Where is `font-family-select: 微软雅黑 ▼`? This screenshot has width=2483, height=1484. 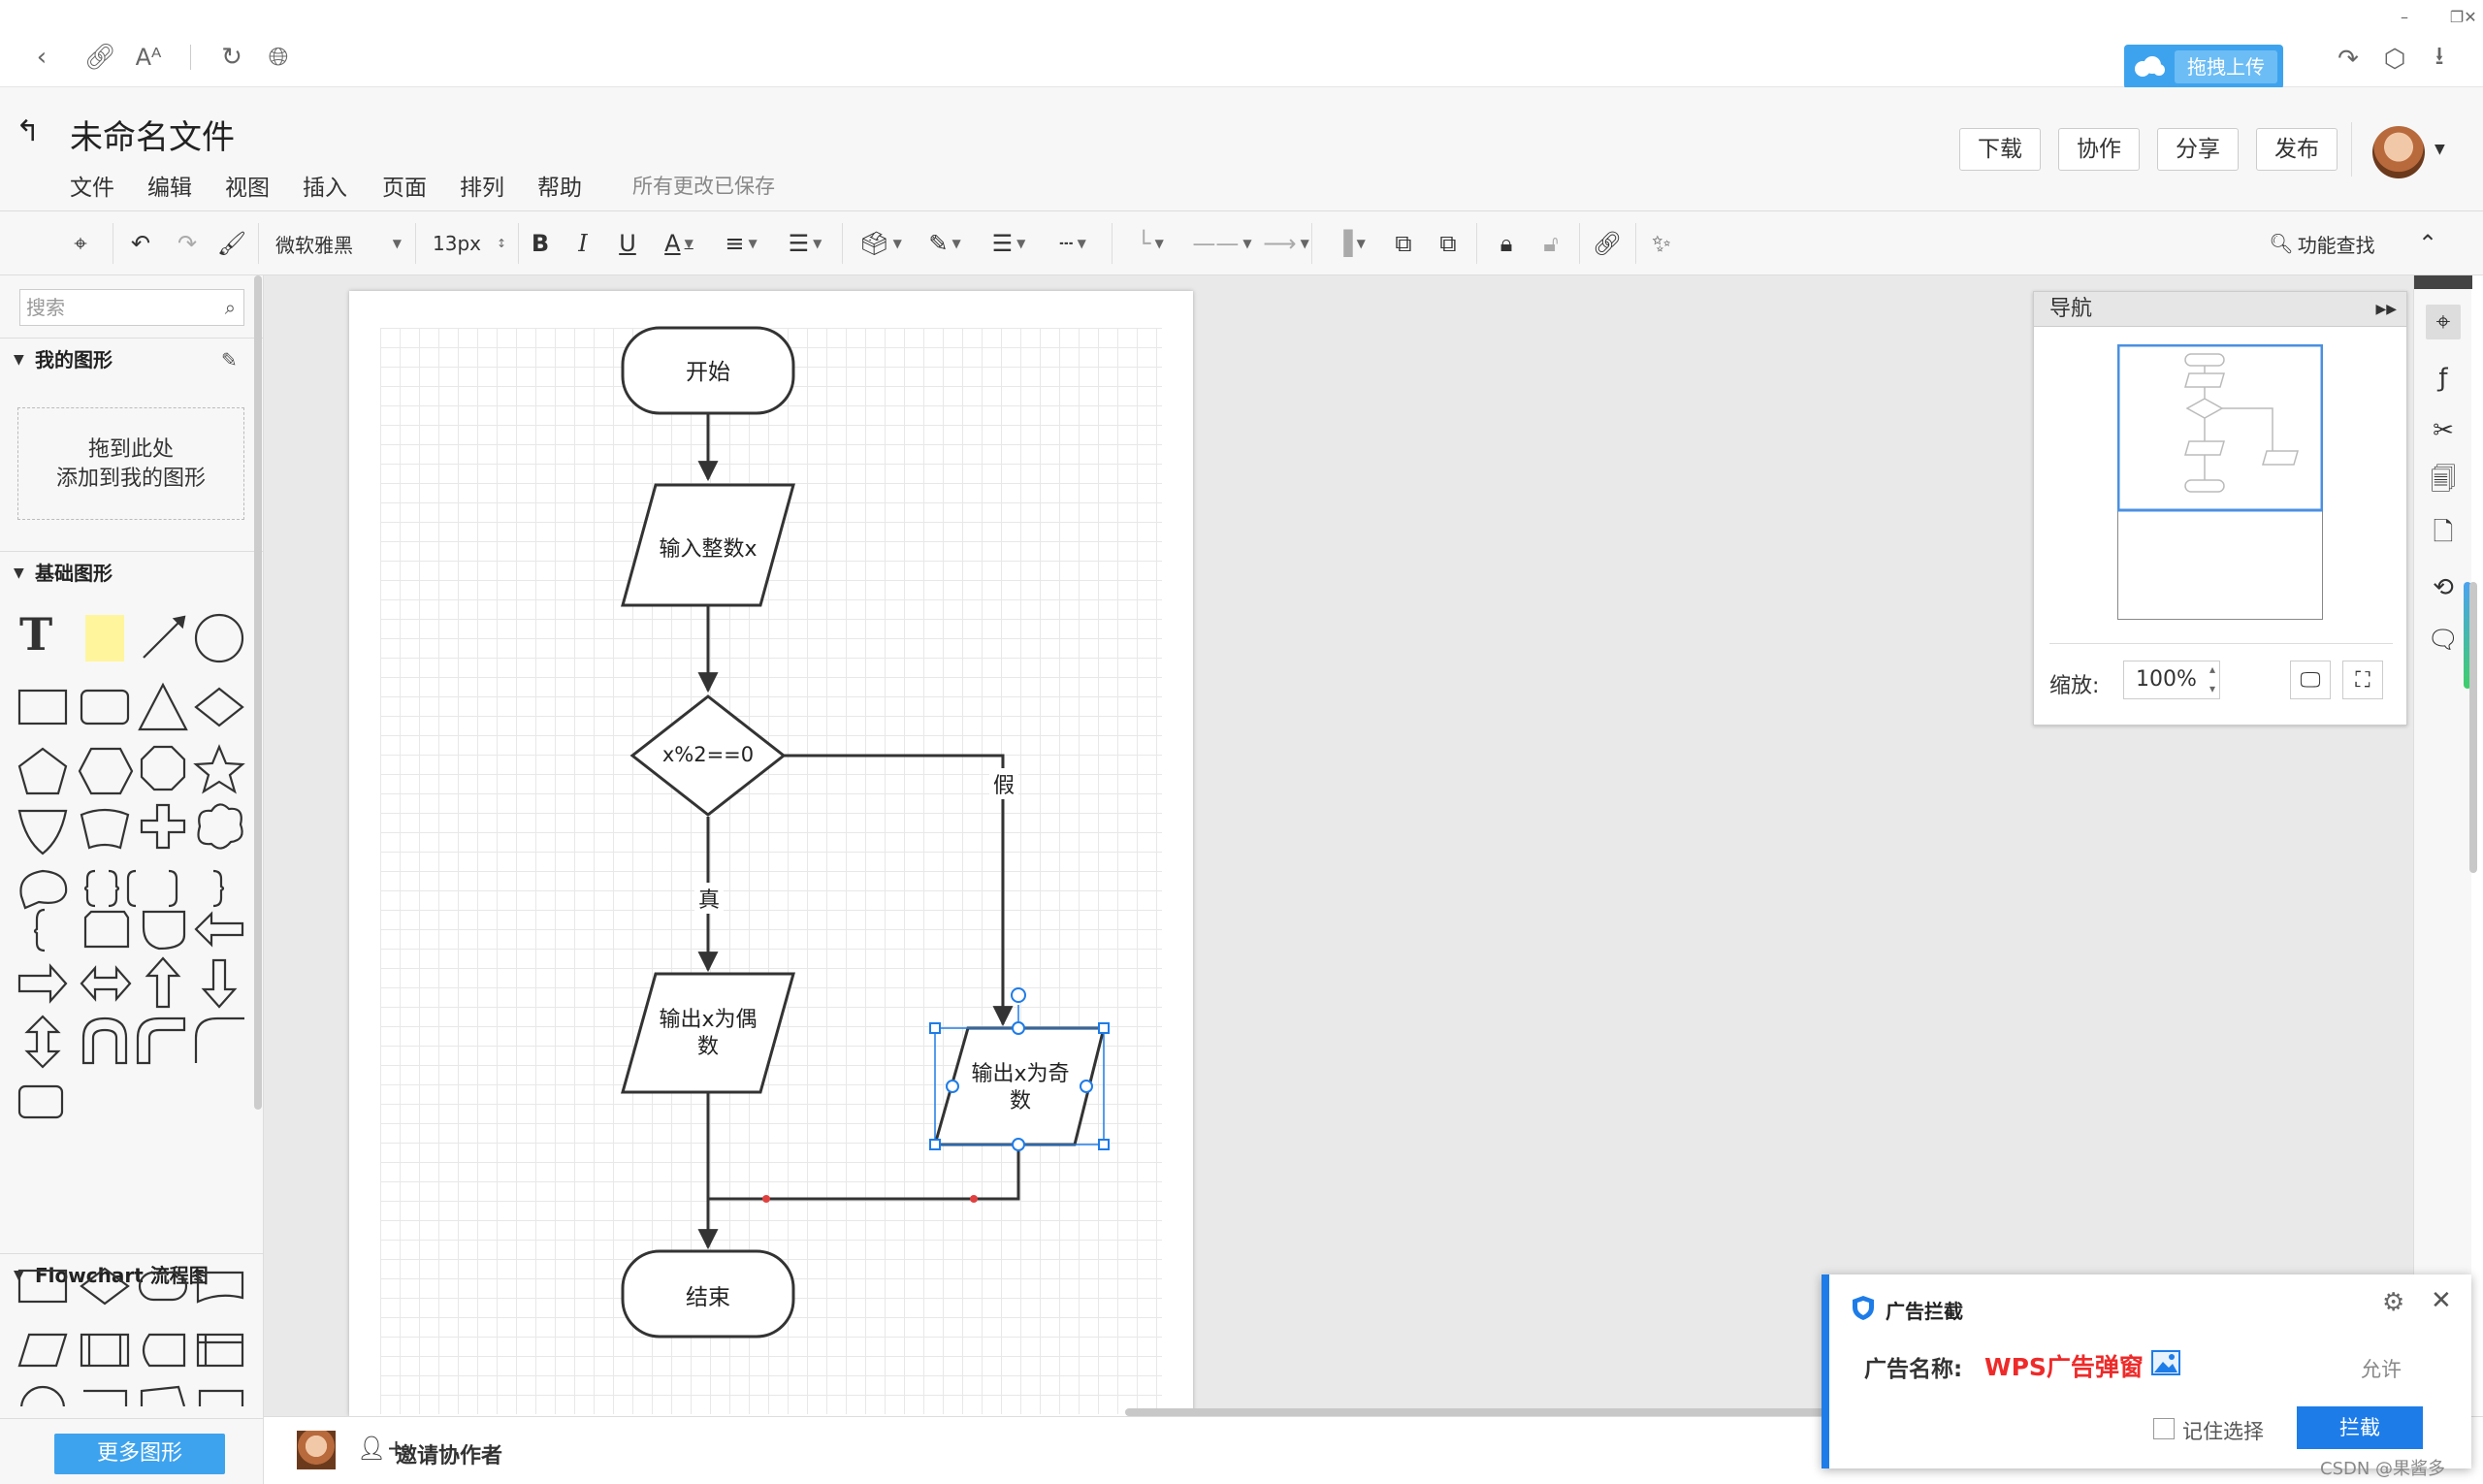
font-family-select: 微软雅黑 ▼ is located at coordinates (339, 243).